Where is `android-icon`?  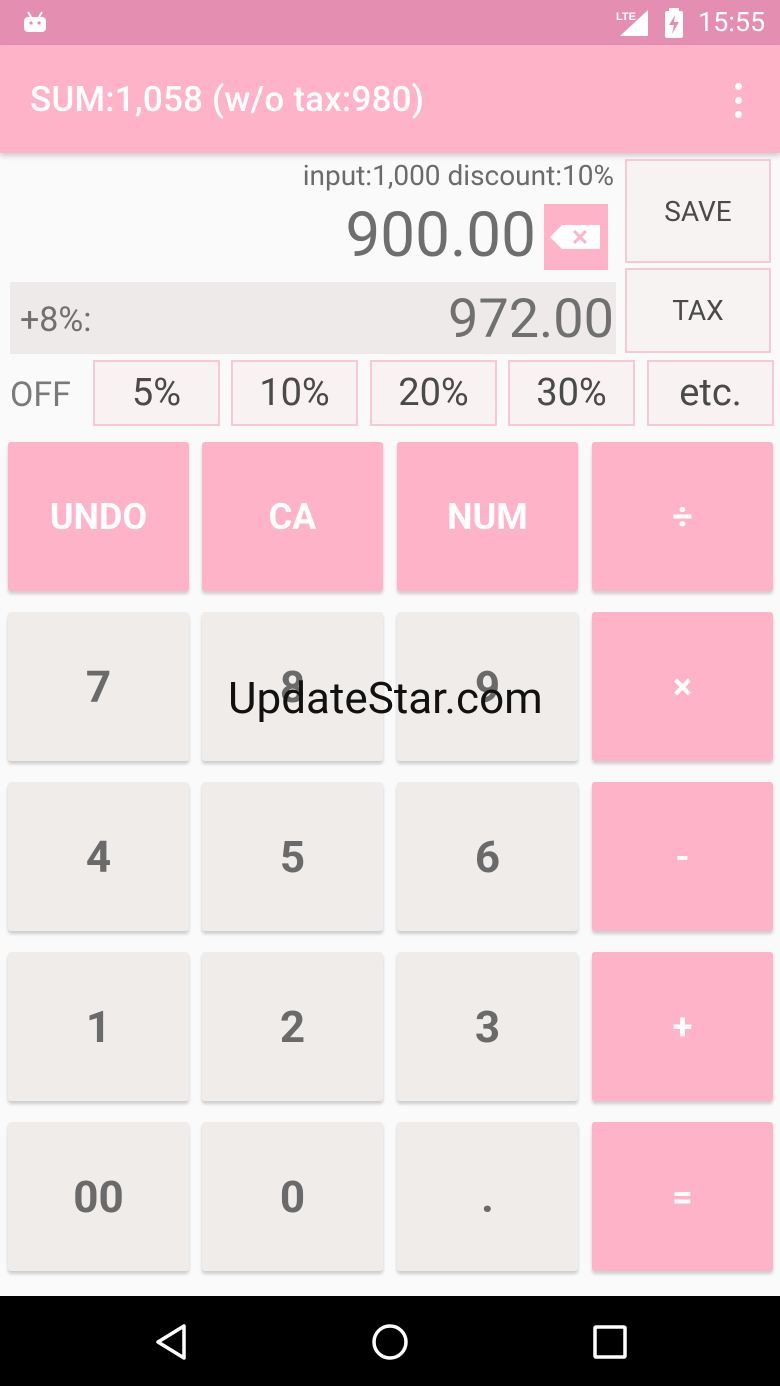 android-icon is located at coordinates (35, 21).